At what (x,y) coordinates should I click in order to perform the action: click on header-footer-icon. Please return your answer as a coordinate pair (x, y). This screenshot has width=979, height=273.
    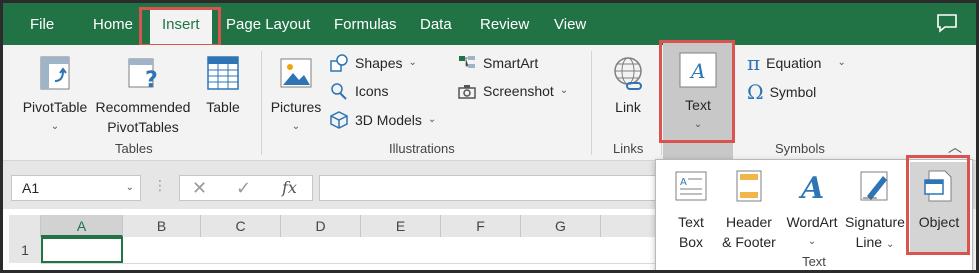
    Looking at the image, I should click on (749, 190).